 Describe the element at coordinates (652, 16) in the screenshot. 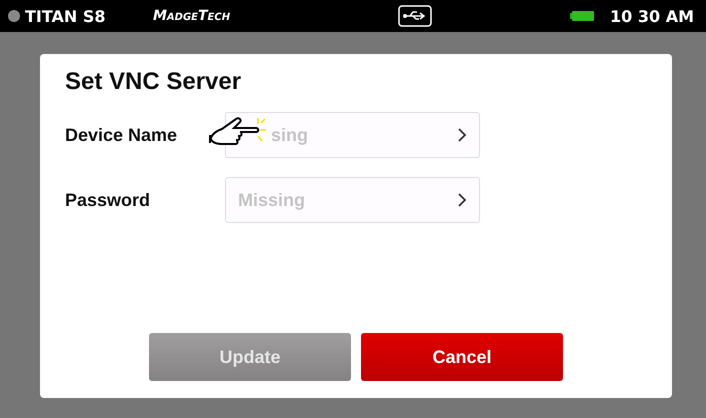

I see `clock: 10 30 AM` at that location.